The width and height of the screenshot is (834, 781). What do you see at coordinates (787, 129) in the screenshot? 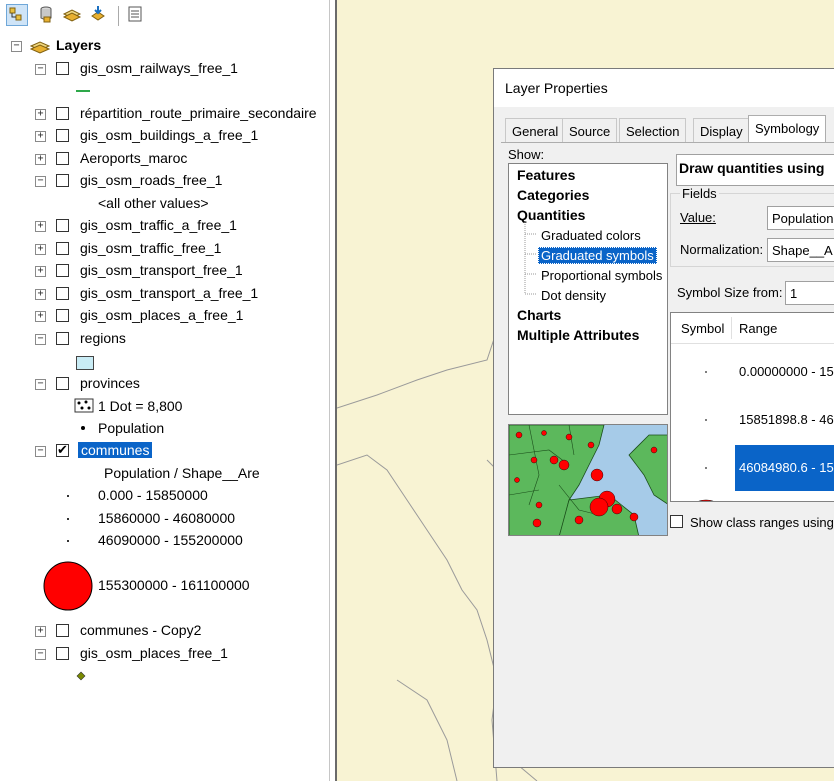
I see `tab-symbology: Symbology` at bounding box center [787, 129].